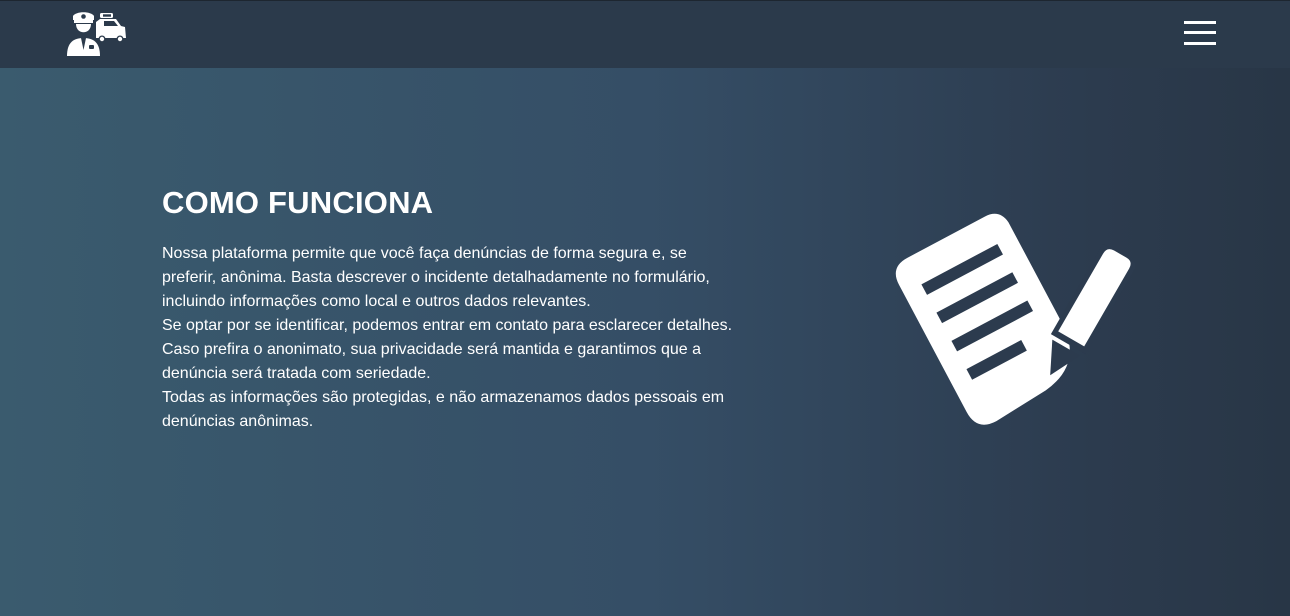  I want to click on document-pencil-icon, so click(1011, 308).